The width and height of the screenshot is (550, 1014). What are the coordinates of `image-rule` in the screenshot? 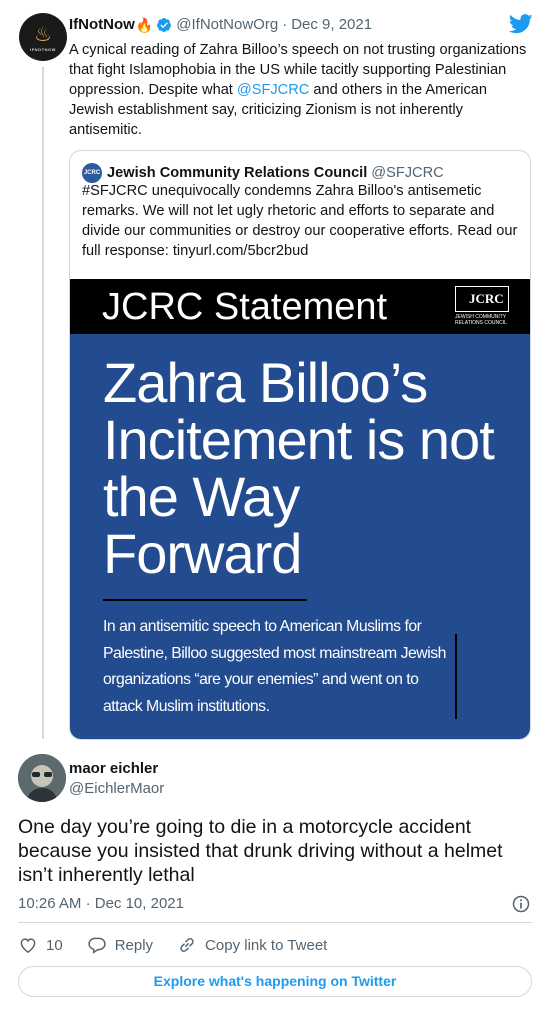 It's located at (205, 600).